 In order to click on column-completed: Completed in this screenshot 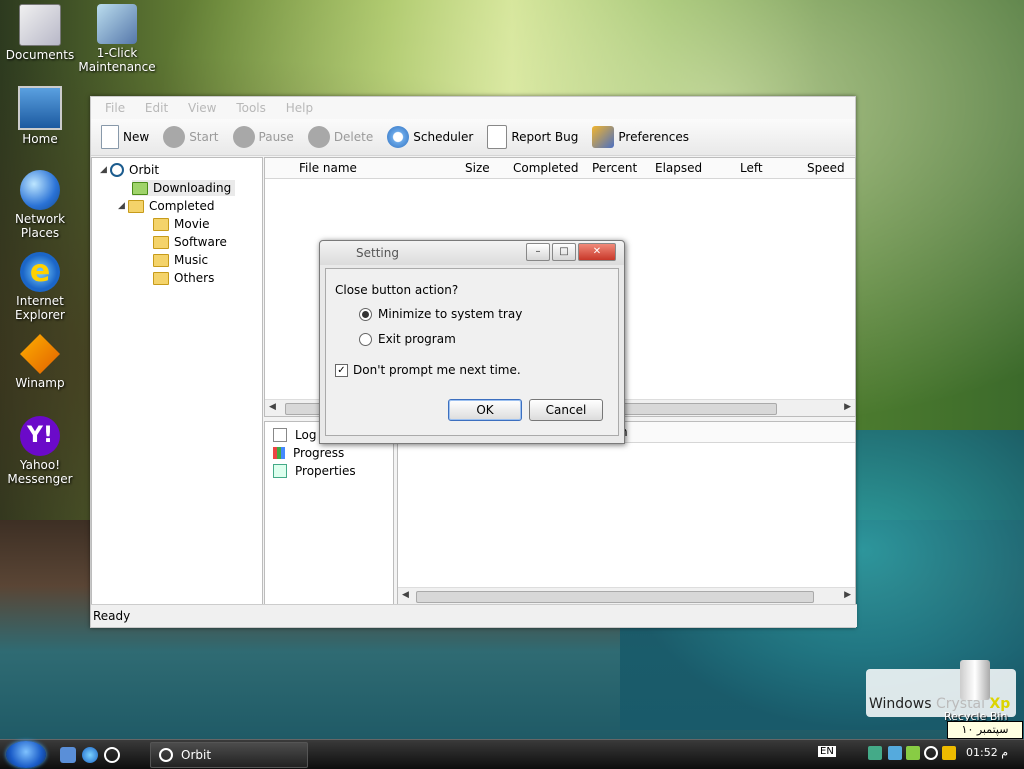, I will do `click(545, 168)`.